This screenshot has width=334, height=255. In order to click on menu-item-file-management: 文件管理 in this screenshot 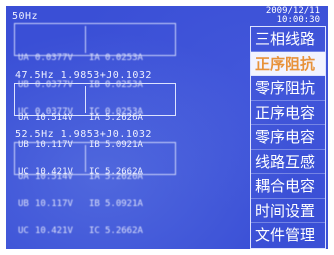, I will do `click(288, 235)`.